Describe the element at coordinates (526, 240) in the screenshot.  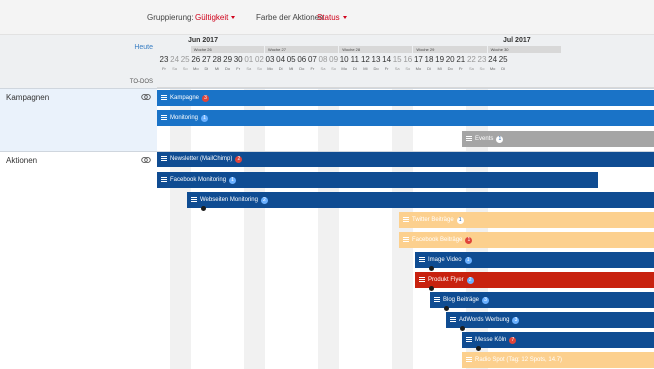
I see `gantt-bar: Facebook Beiträge 1` at that location.